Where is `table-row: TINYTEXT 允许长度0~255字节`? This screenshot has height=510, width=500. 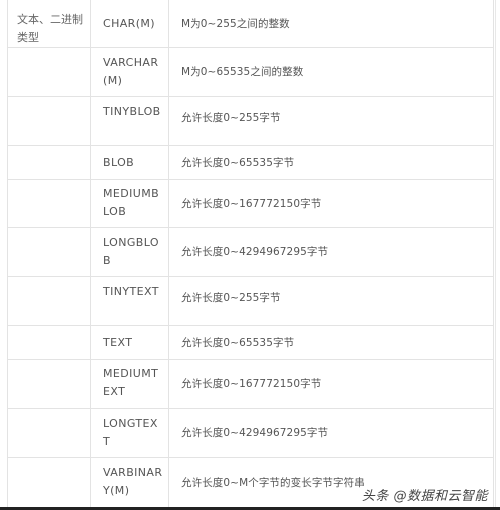 table-row: TINYTEXT 允许长度0~255字节 is located at coordinates (250, 301).